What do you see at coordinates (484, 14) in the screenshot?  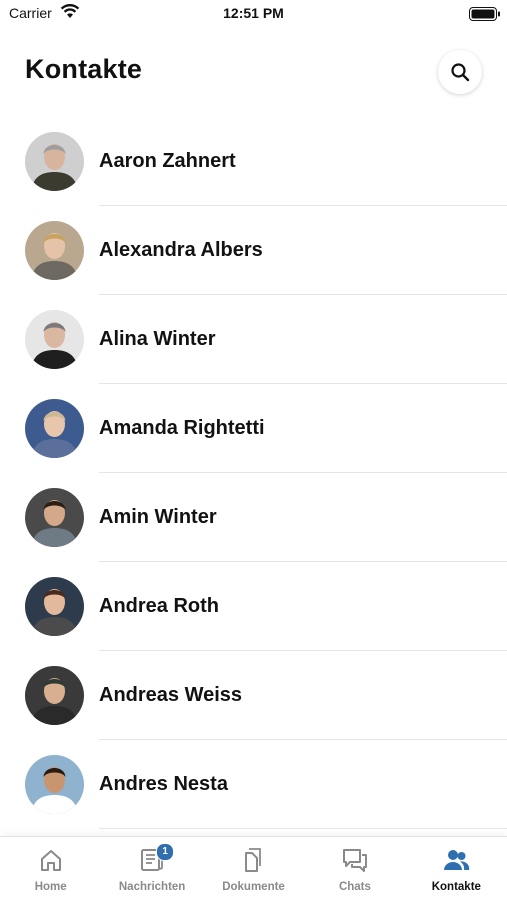 I see `battery-icon` at bounding box center [484, 14].